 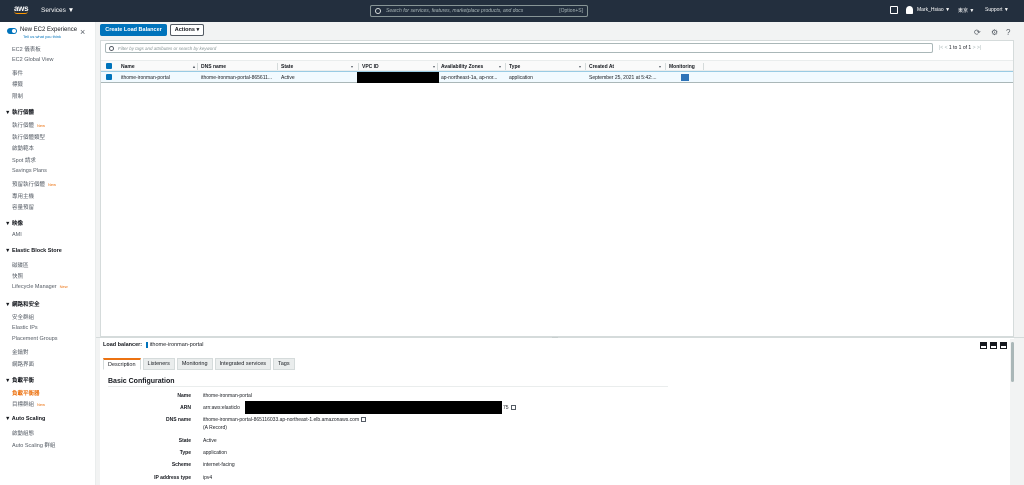 What do you see at coordinates (33, 445) in the screenshot?
I see `sidebar-item: Auto Scaling 群組` at bounding box center [33, 445].